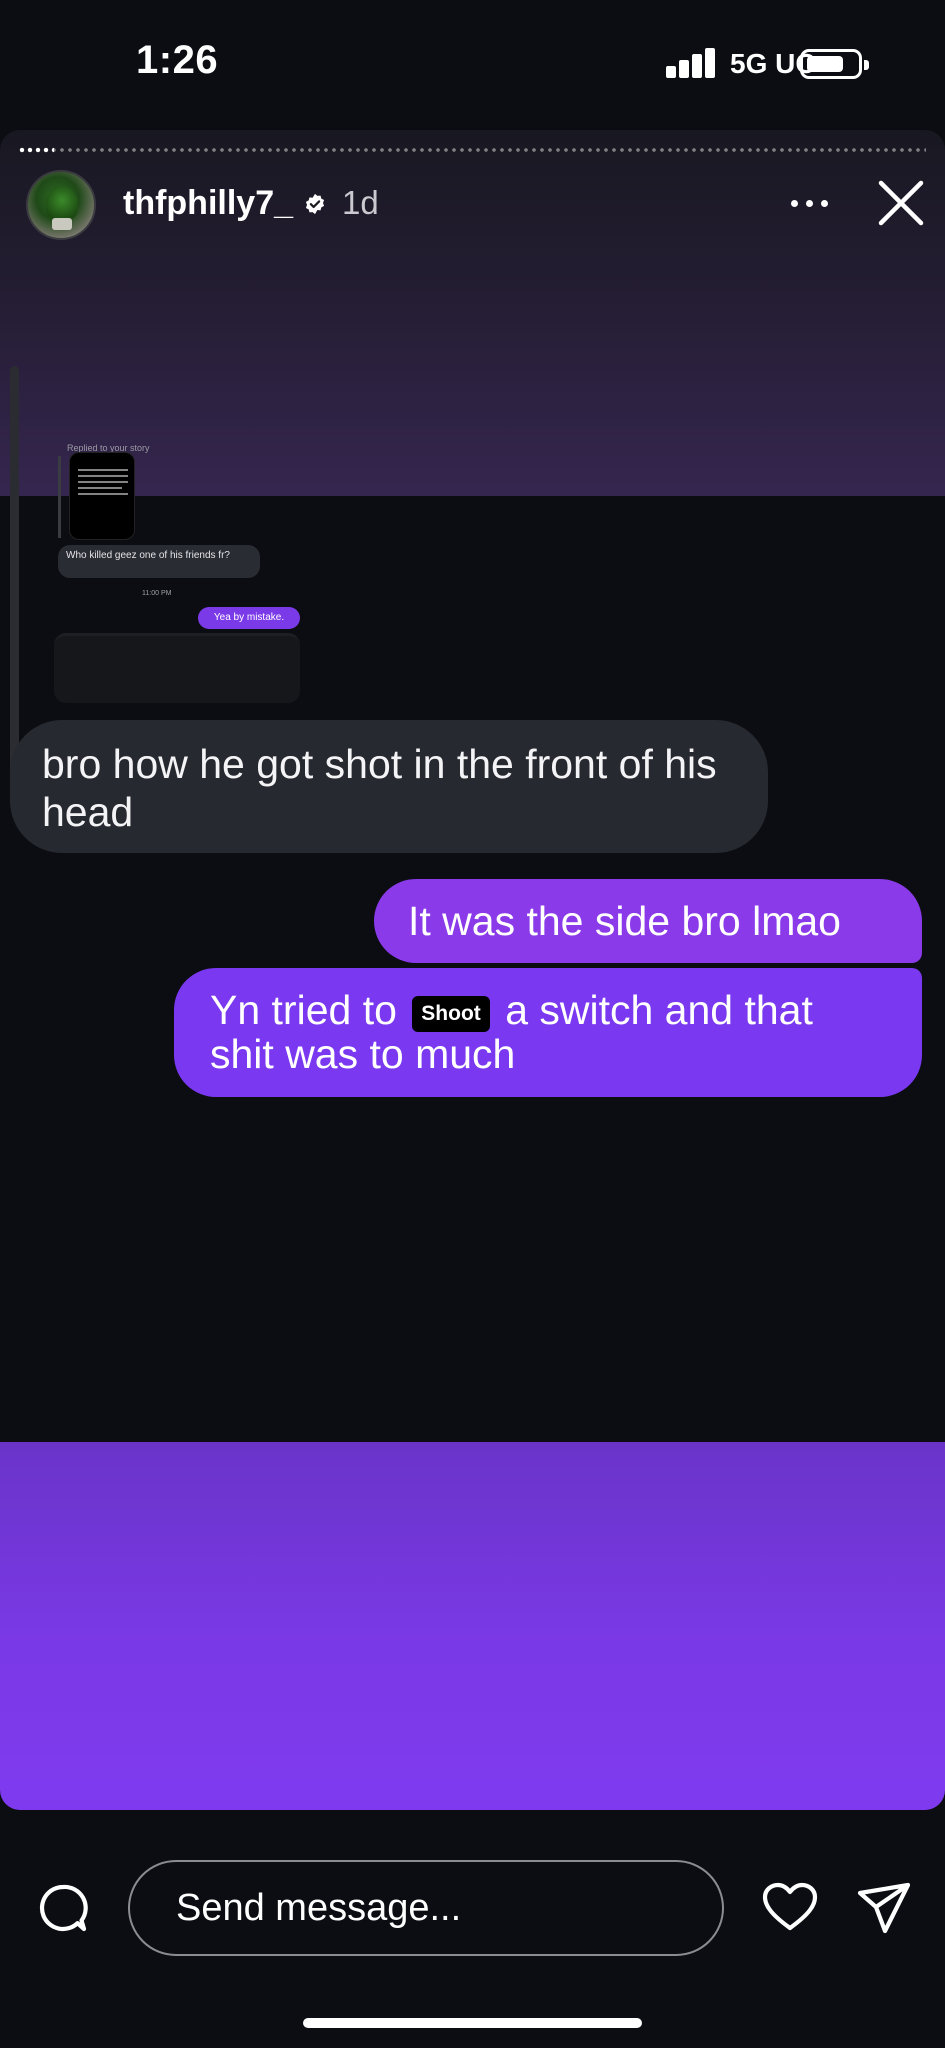  Describe the element at coordinates (691, 63) in the screenshot. I see `signal-strength-icon` at that location.